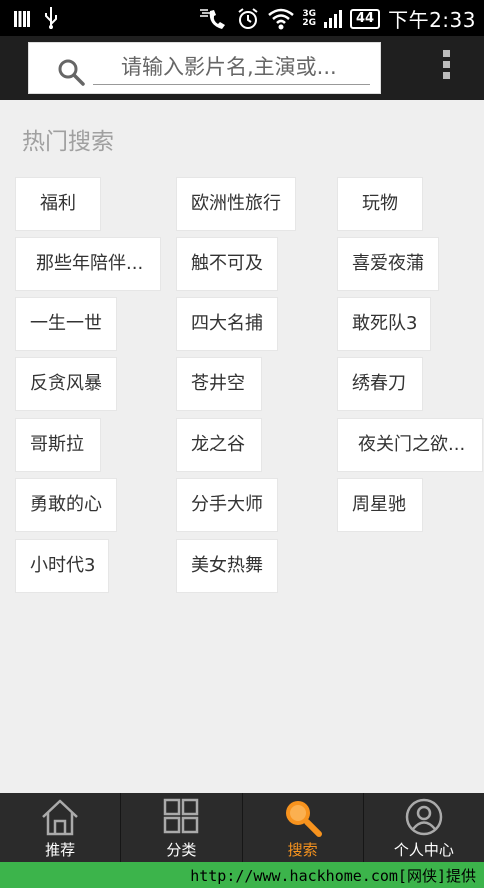  Describe the element at coordinates (365, 18) in the screenshot. I see `battery-indicator: 44` at that location.